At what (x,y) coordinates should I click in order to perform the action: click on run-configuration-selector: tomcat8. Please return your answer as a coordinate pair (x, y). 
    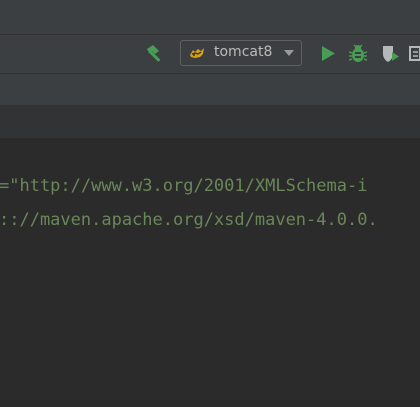
    Looking at the image, I should click on (241, 53).